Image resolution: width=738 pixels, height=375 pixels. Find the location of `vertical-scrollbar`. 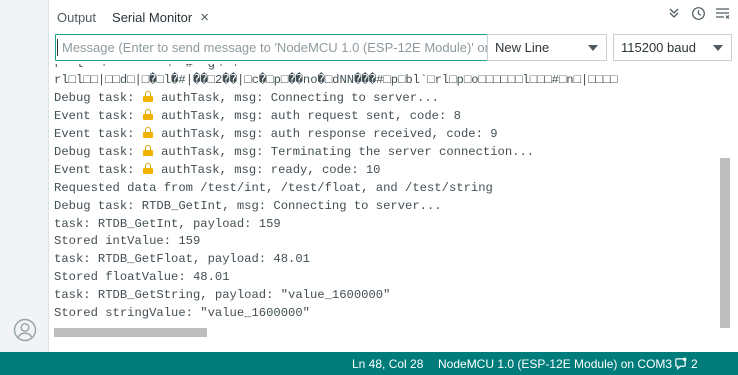

vertical-scrollbar is located at coordinates (725, 243).